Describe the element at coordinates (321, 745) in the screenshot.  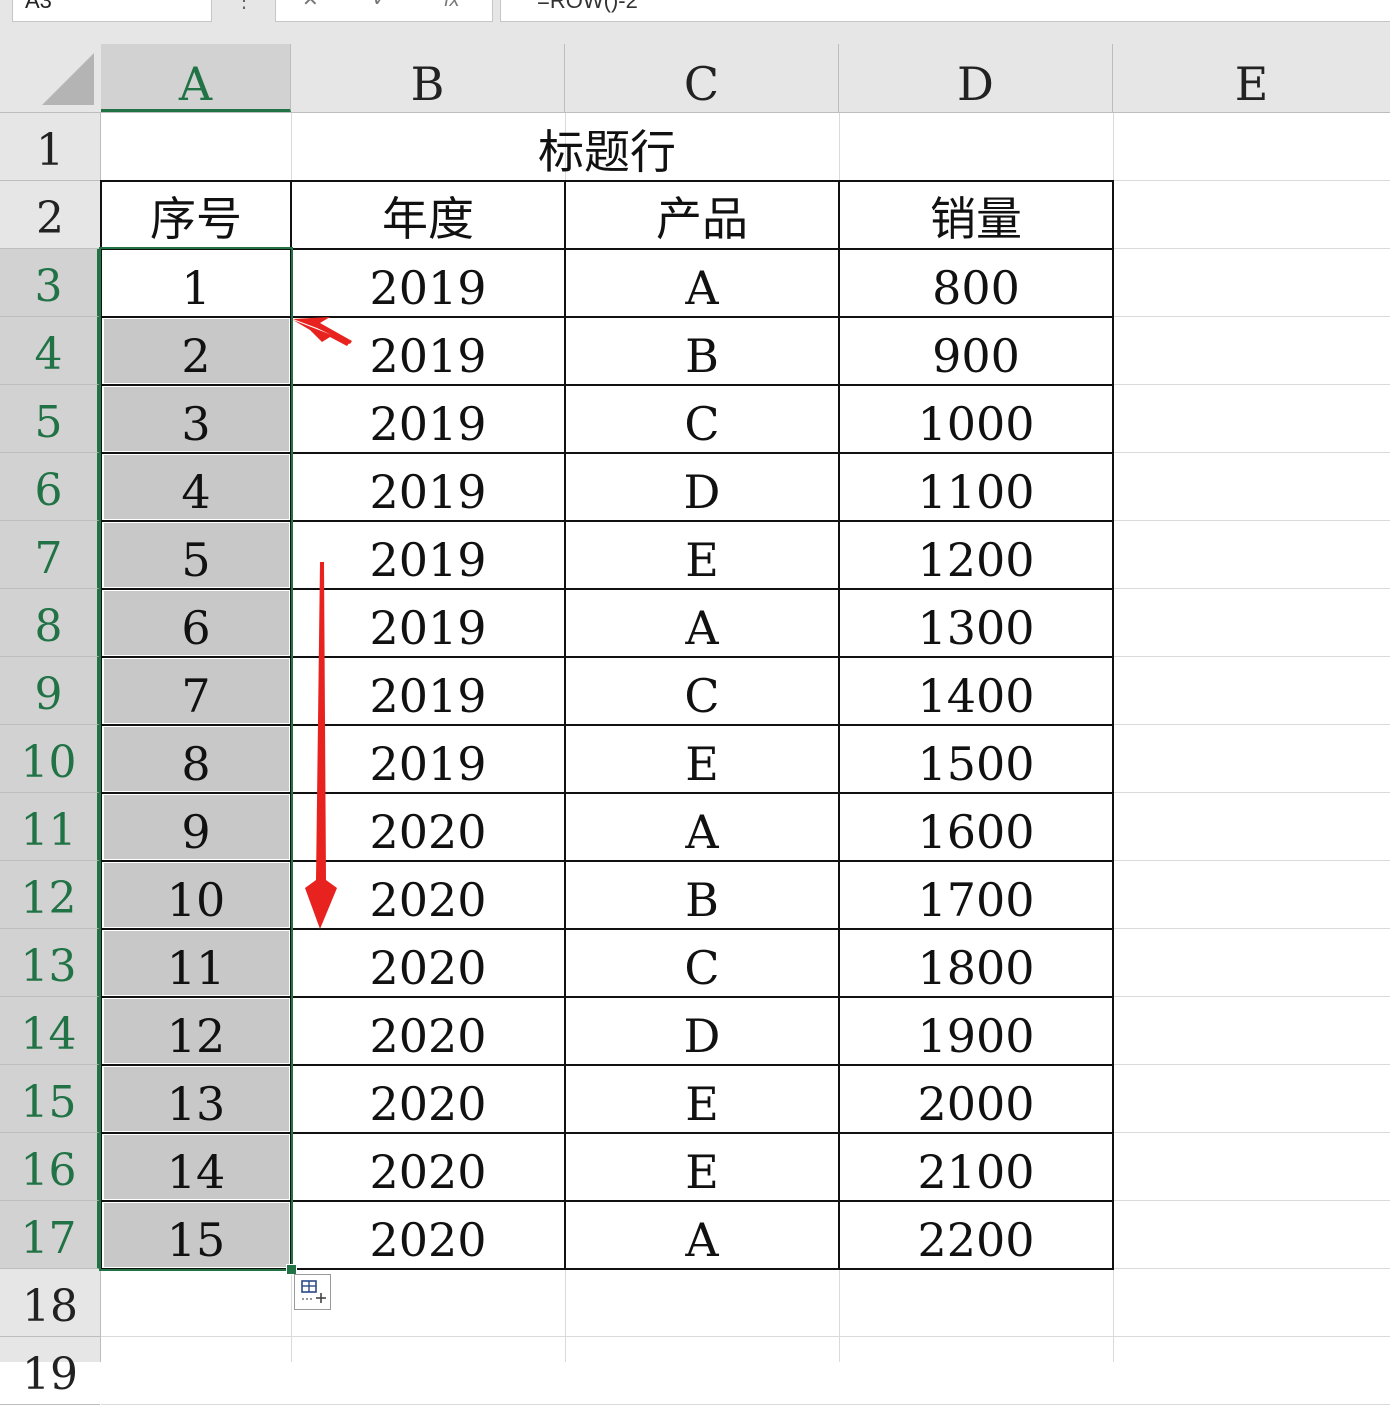
I see `arrow-down-icon` at that location.